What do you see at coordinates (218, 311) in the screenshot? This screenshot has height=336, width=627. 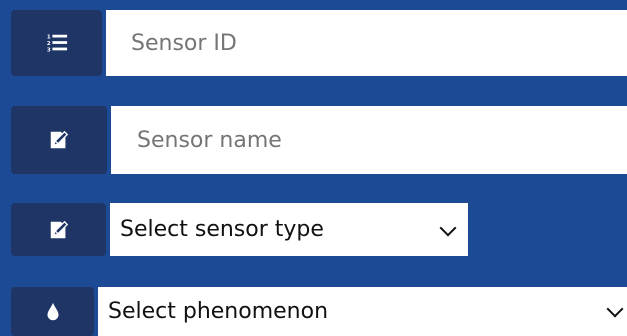 I see `phenomenon-select-value: Select phenomenon` at bounding box center [218, 311].